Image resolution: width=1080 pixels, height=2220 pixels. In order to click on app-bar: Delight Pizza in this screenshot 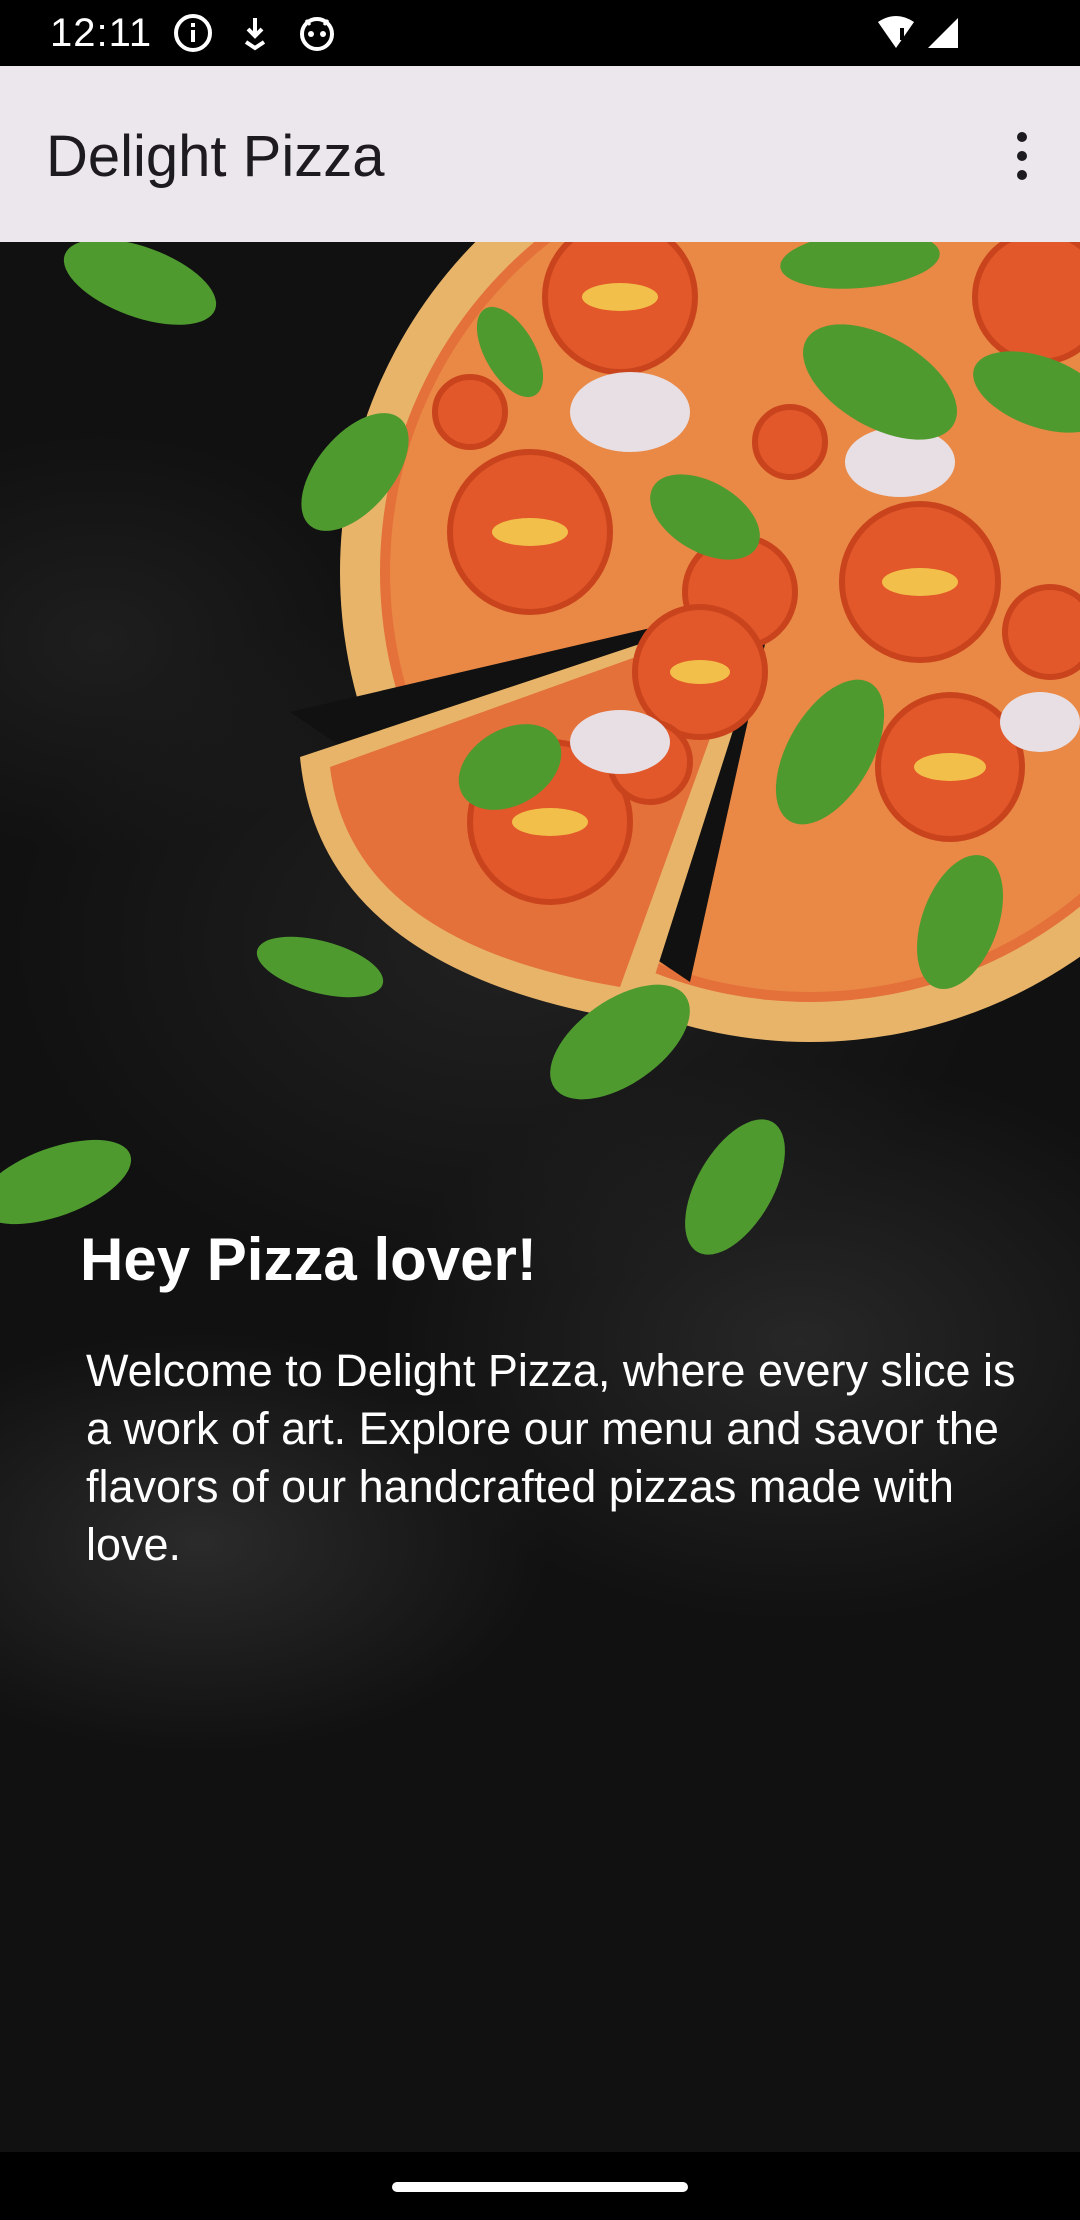, I will do `click(540, 154)`.